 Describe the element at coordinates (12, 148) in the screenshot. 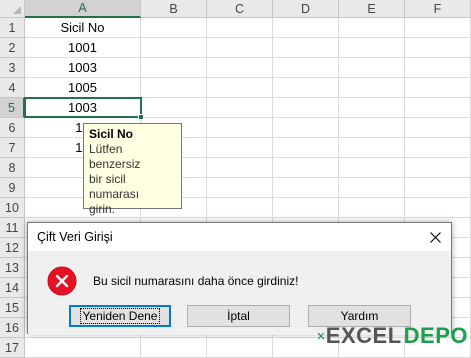

I see `row-header-7: 7` at that location.